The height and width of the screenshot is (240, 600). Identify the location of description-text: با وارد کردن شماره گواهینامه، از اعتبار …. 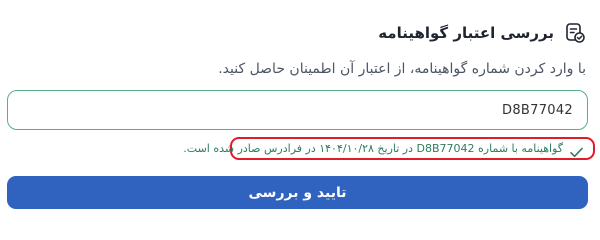
(402, 69).